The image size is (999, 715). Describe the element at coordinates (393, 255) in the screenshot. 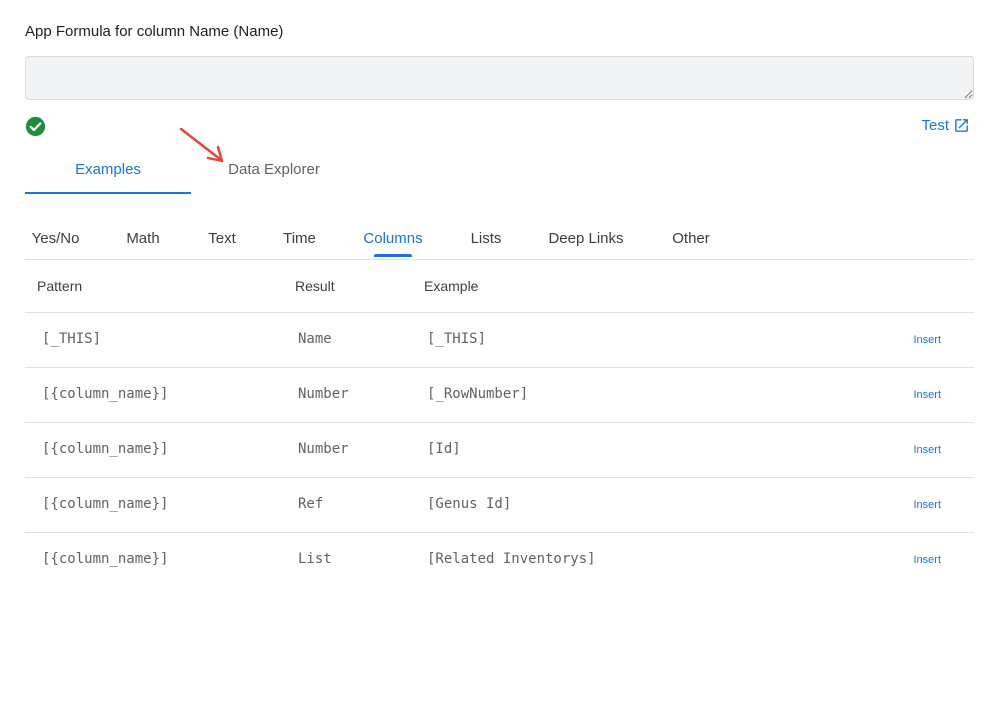

I see `active-tab-indicator` at that location.